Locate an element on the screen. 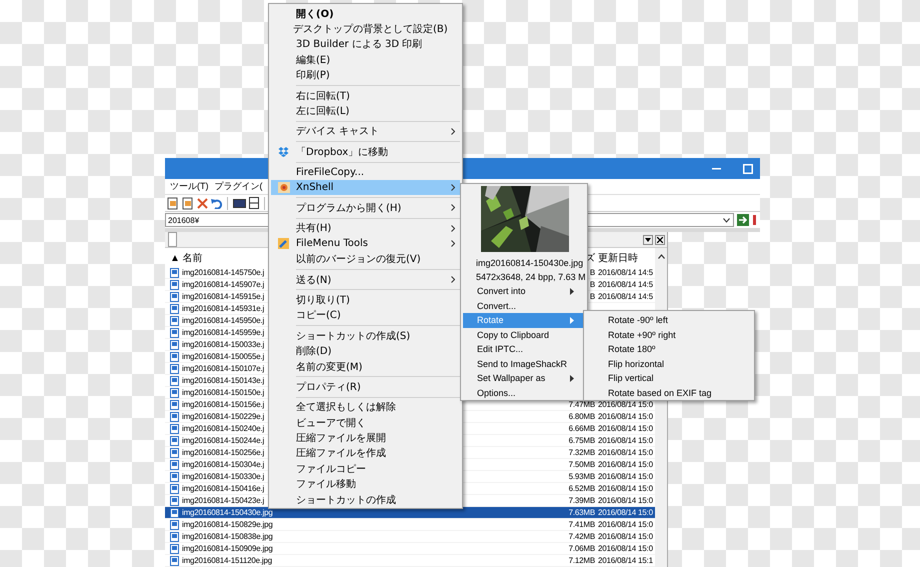 This screenshot has height=567, width=920. menu-item: ショートカットの作成(S) is located at coordinates (365, 336).